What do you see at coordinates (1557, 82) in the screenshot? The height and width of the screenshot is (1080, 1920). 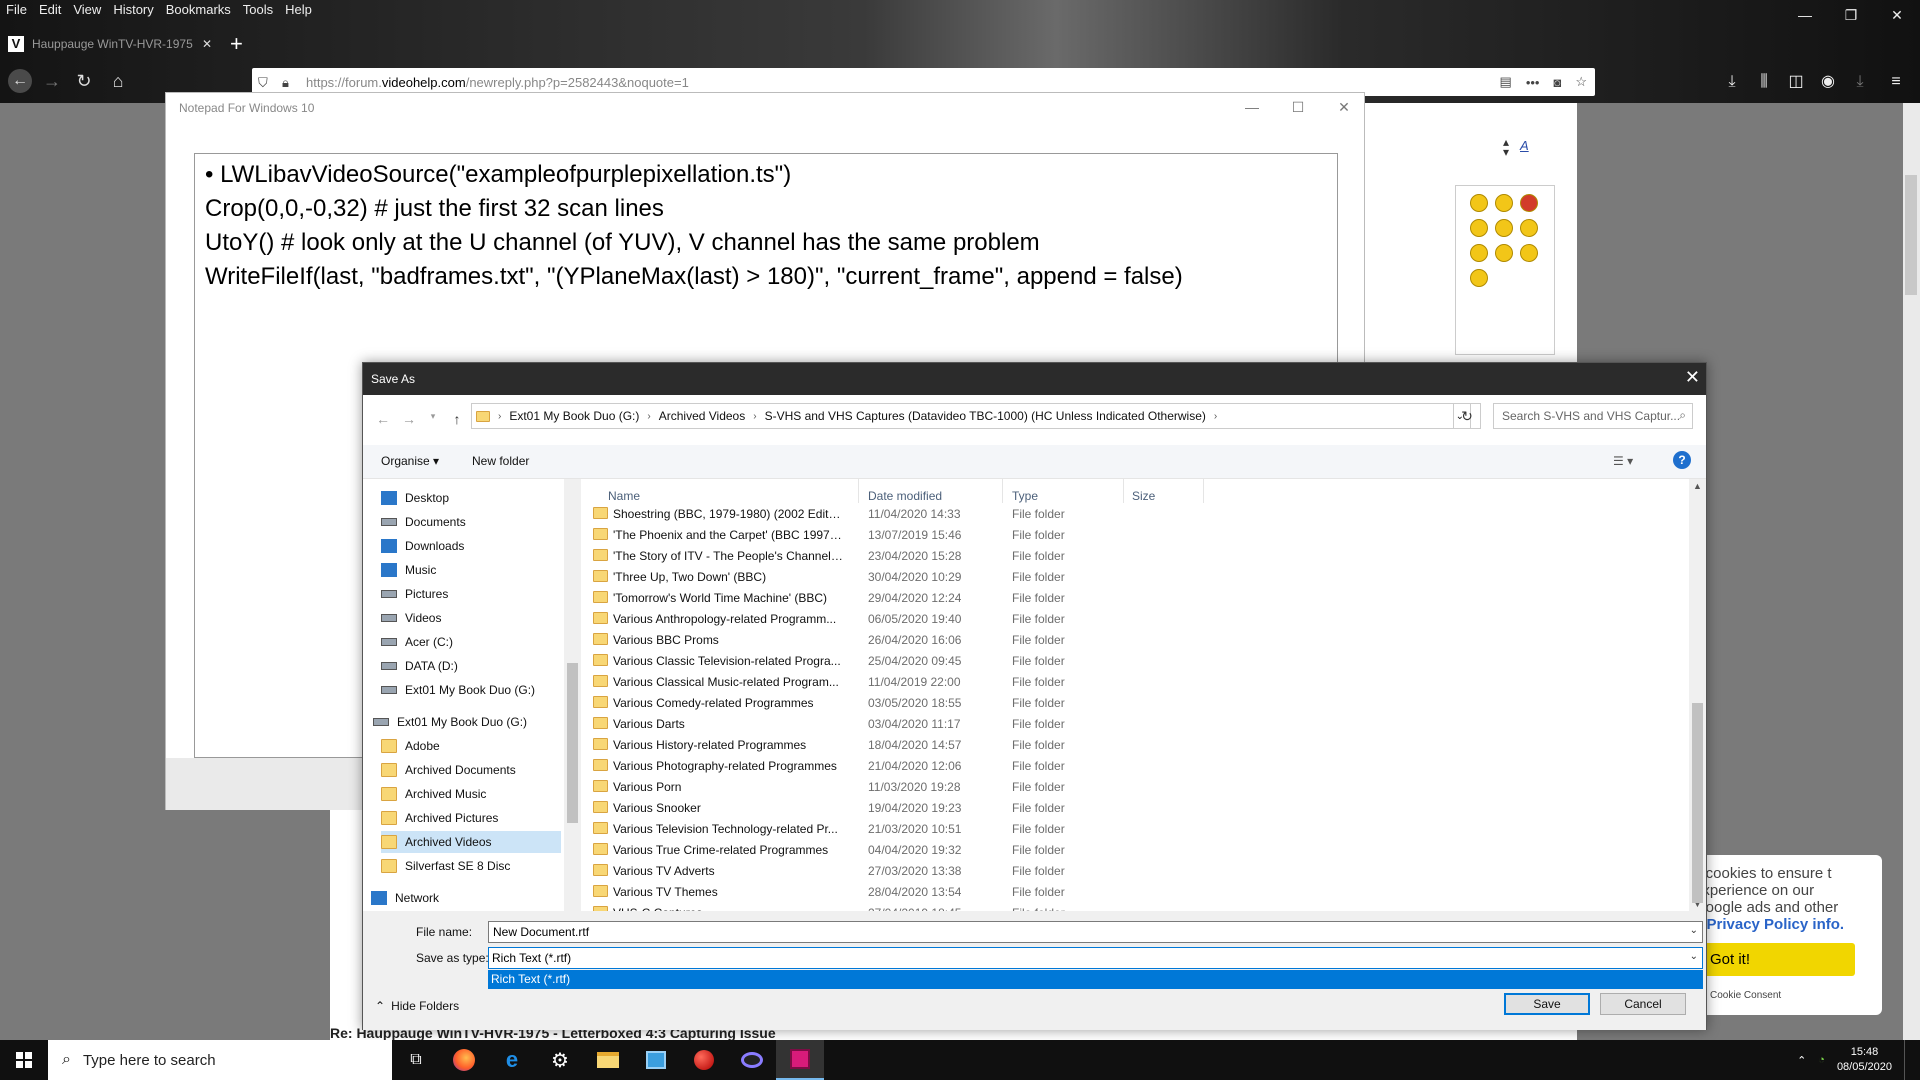 I see `pocket-icon: ◙` at bounding box center [1557, 82].